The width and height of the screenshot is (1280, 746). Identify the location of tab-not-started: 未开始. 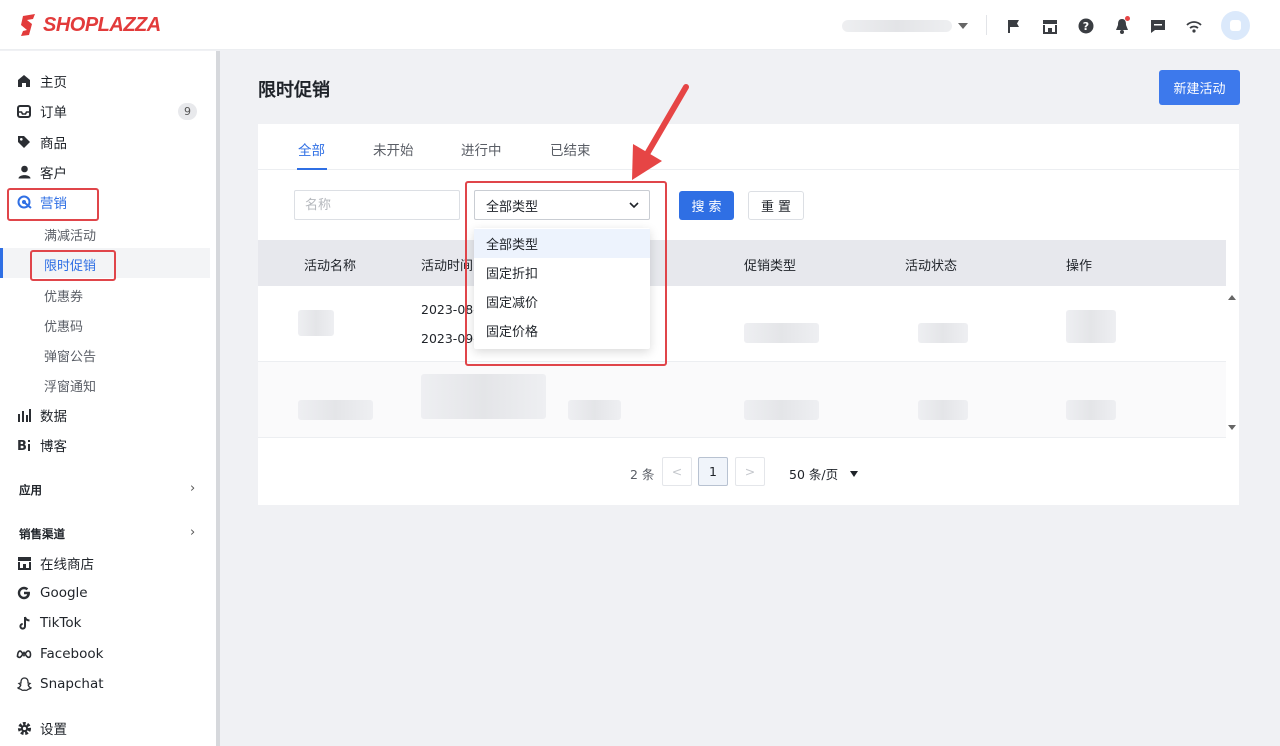
(393, 149).